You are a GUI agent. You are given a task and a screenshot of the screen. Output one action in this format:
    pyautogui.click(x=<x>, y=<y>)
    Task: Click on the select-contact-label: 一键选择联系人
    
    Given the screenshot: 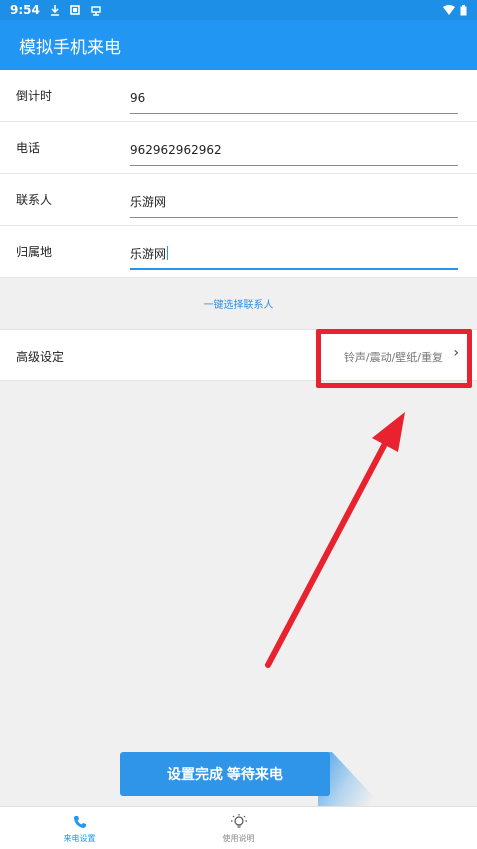 What is the action you would take?
    pyautogui.click(x=238, y=305)
    